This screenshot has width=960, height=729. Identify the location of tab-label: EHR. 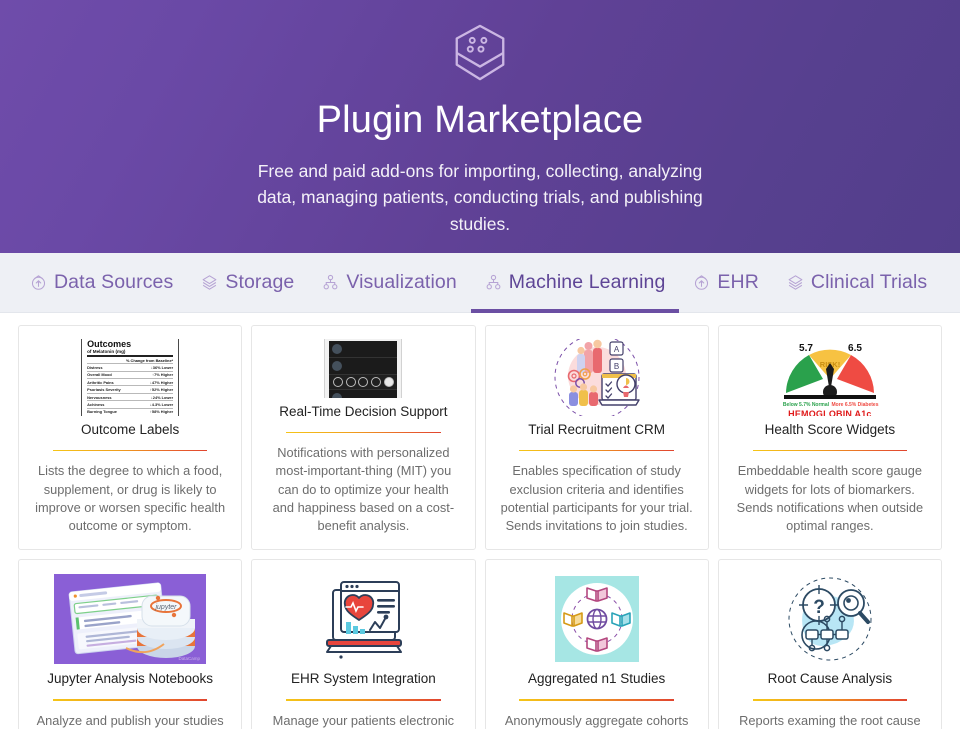
(738, 282).